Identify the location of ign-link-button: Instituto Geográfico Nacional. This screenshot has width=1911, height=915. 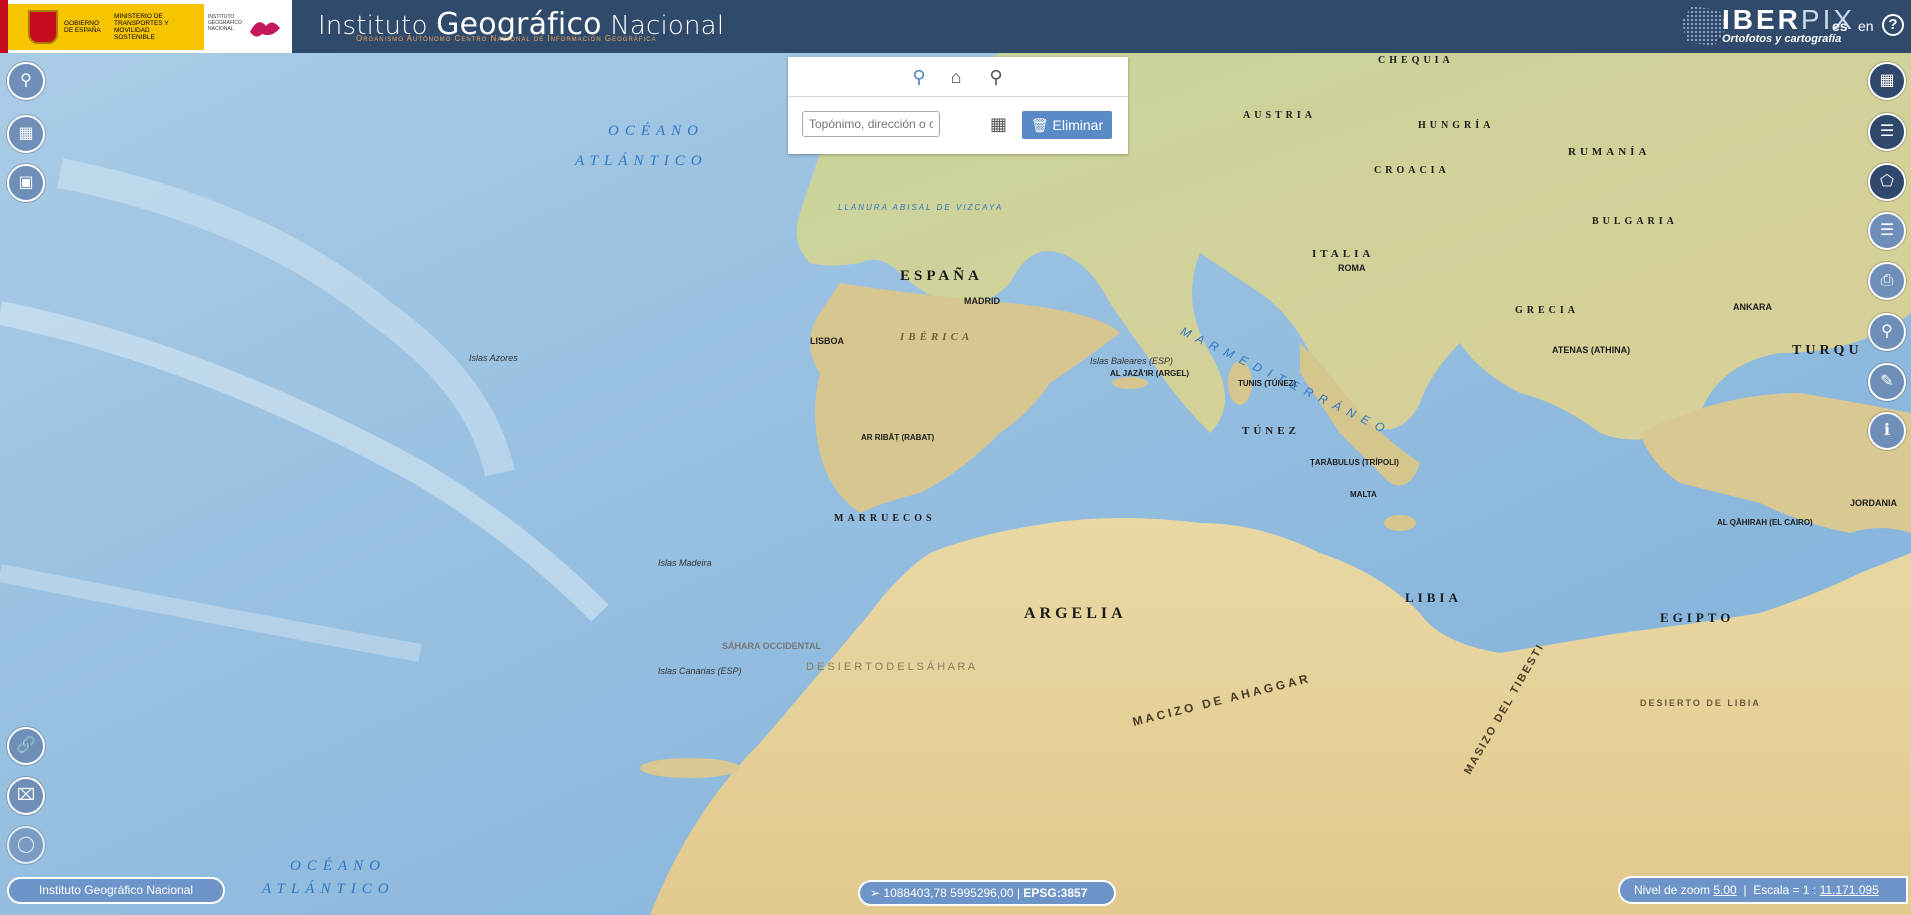
(116, 890).